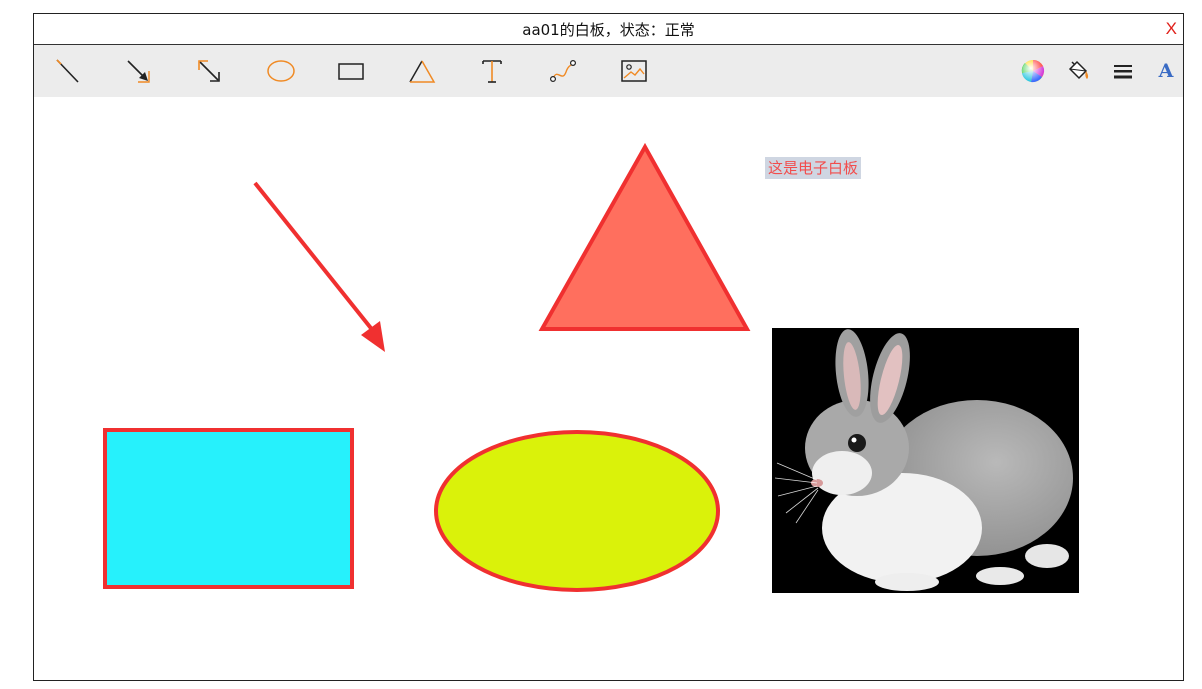 This screenshot has width=1202, height=689. I want to click on color-wheel-icon, so click(1033, 71).